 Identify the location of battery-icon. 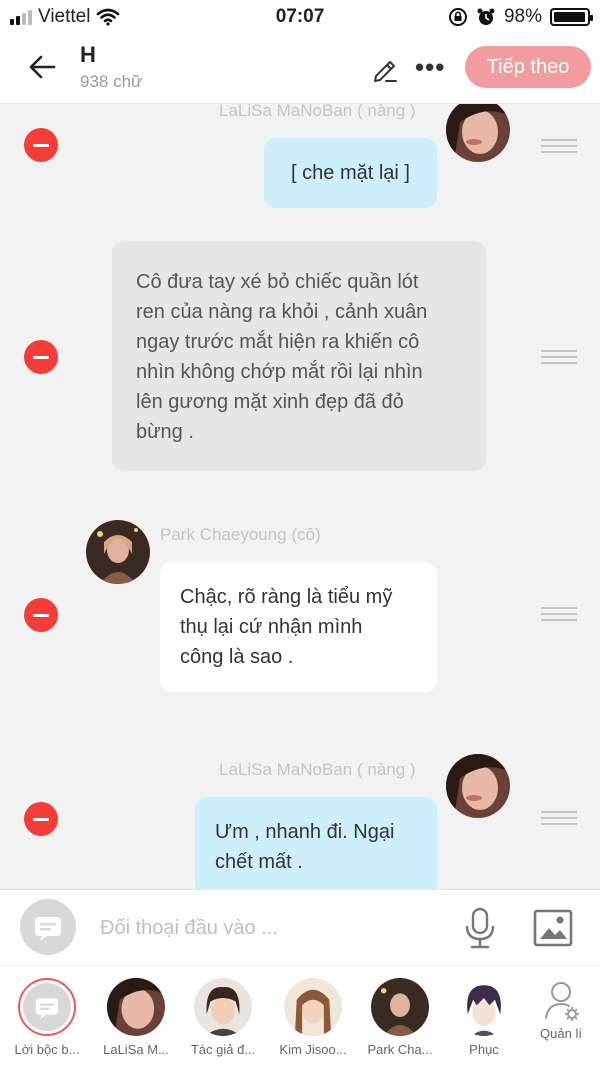
(571, 17).